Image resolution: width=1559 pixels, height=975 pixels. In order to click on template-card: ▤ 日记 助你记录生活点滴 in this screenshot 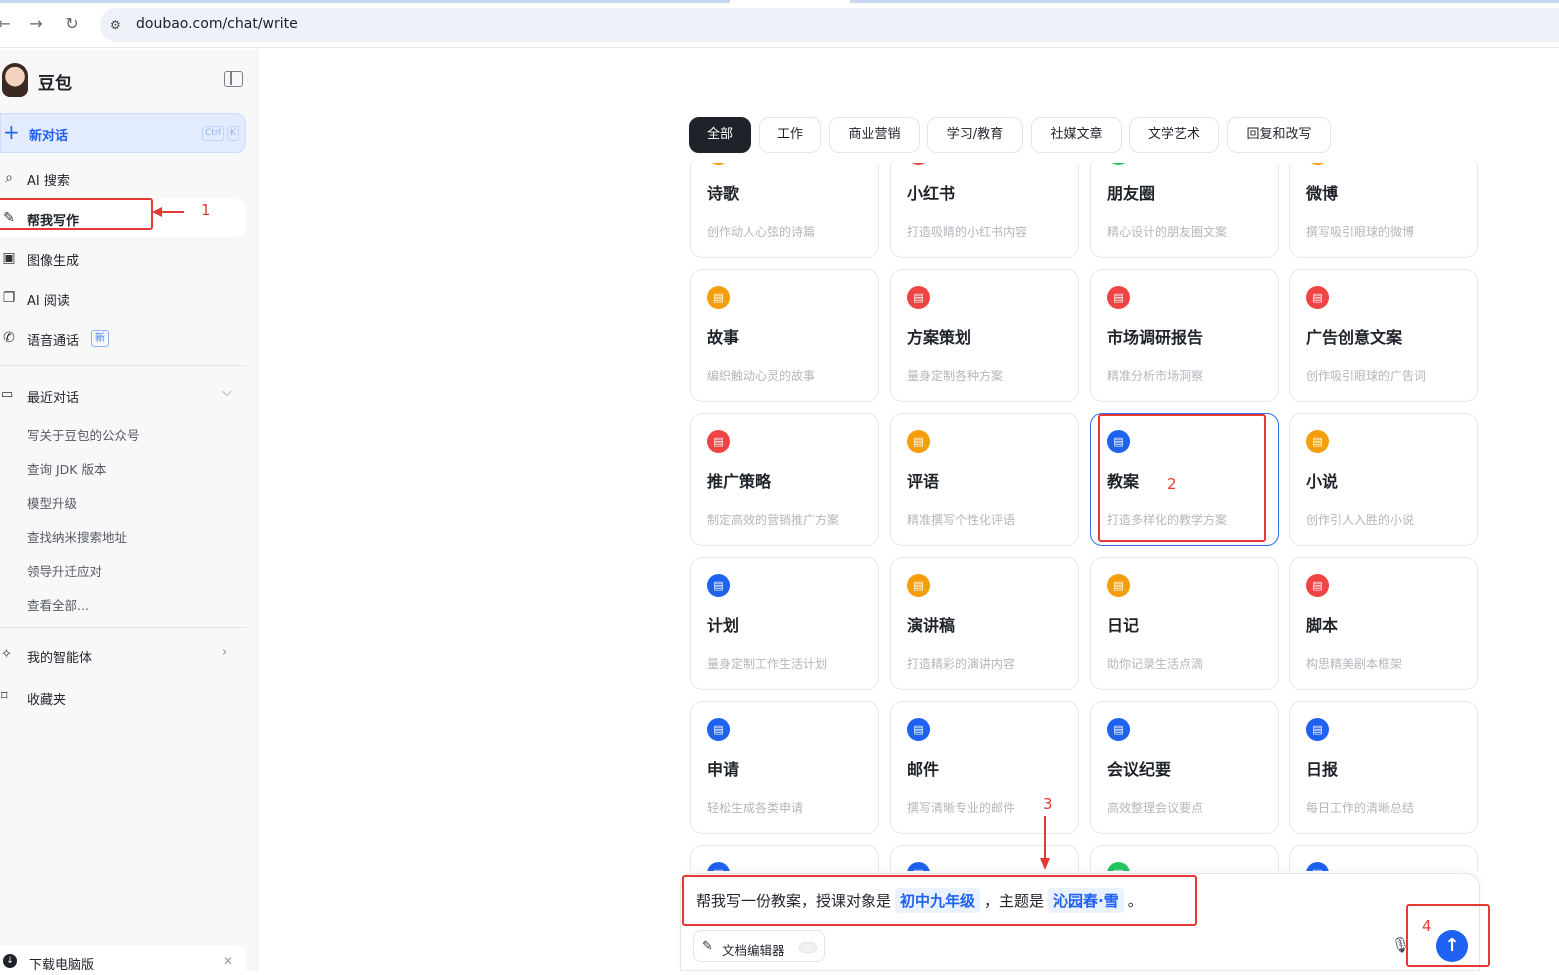, I will do `click(1184, 623)`.